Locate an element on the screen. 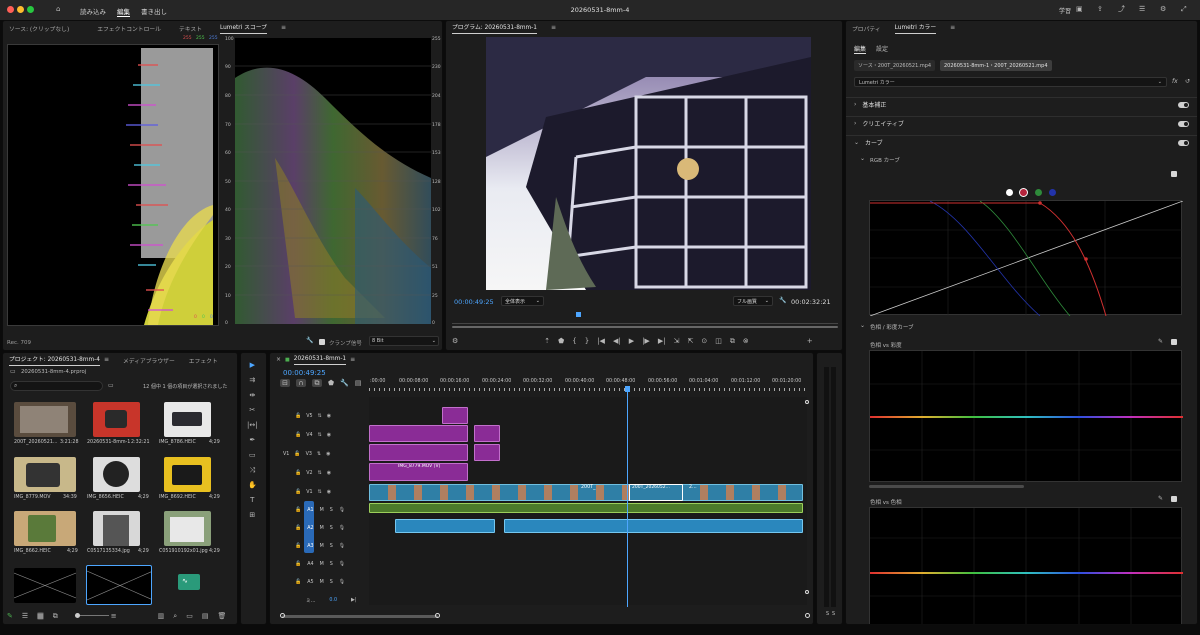 This screenshot has height=635, width=1200. hue-vs-sat-checkbox is located at coordinates (1174, 342).